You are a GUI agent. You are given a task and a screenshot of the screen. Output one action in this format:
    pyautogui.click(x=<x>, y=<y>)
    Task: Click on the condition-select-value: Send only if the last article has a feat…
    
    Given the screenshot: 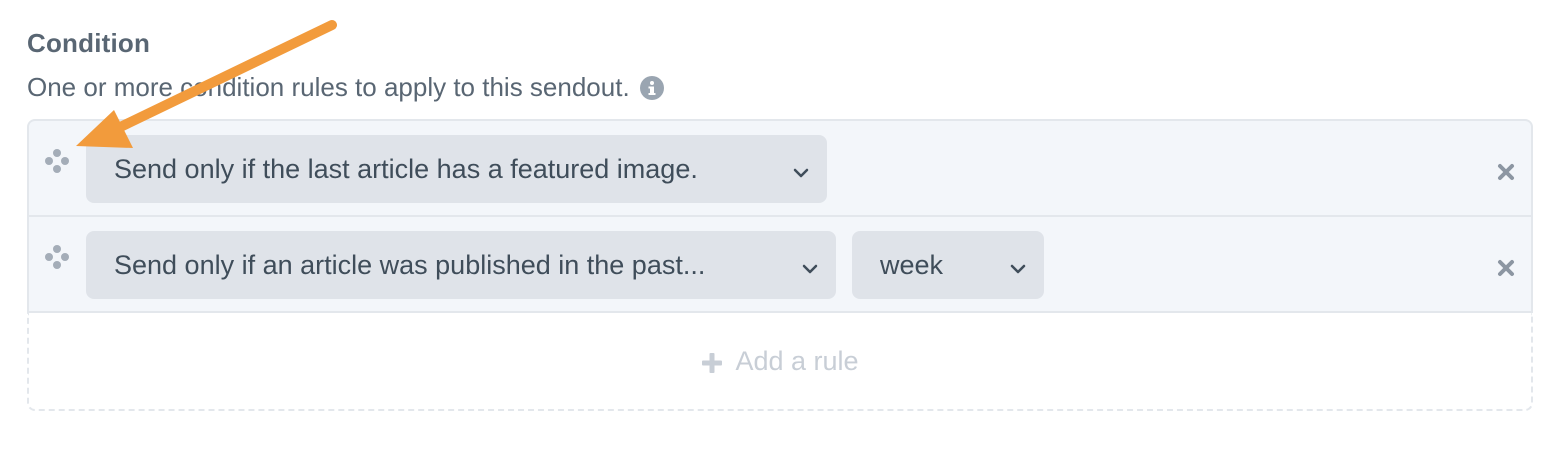 What is the action you would take?
    pyautogui.click(x=406, y=168)
    